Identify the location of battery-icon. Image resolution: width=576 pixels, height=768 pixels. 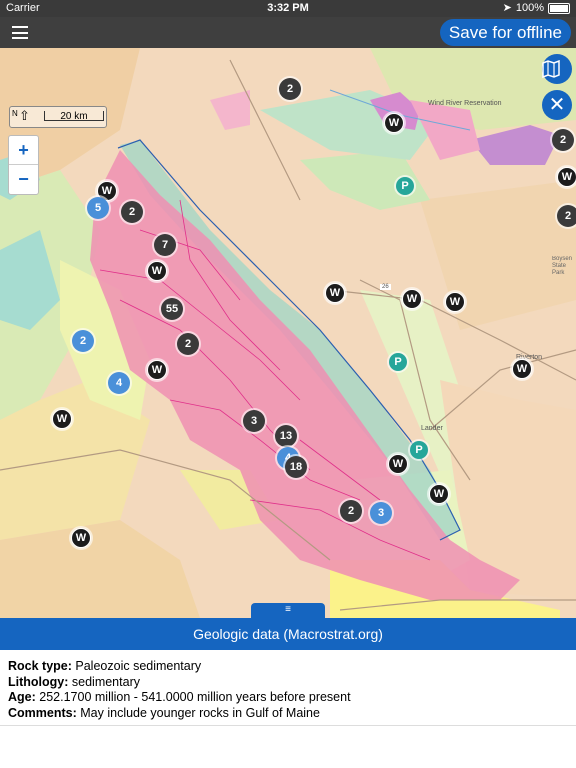
(559, 8).